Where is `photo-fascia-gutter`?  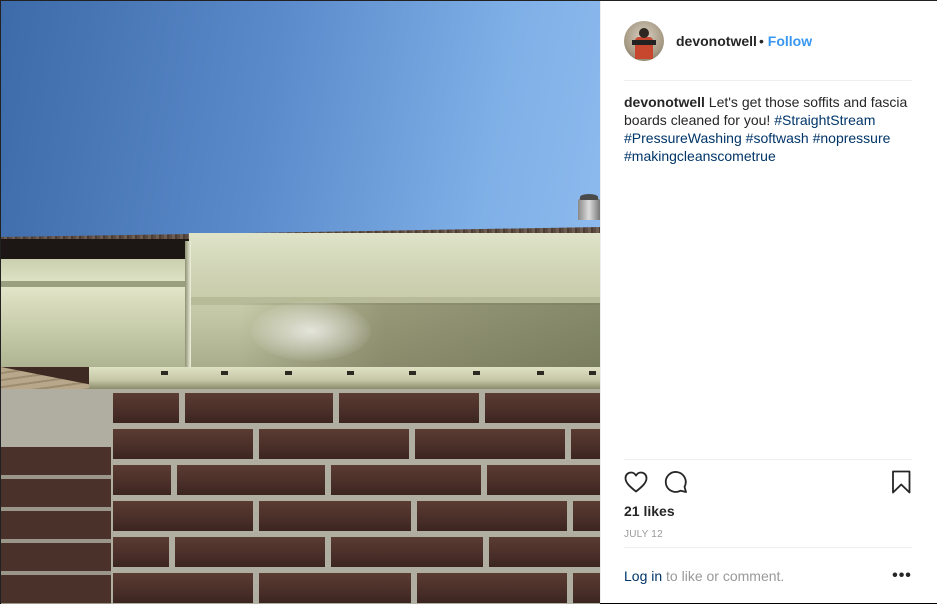
photo-fascia-gutter is located at coordinates (394, 300).